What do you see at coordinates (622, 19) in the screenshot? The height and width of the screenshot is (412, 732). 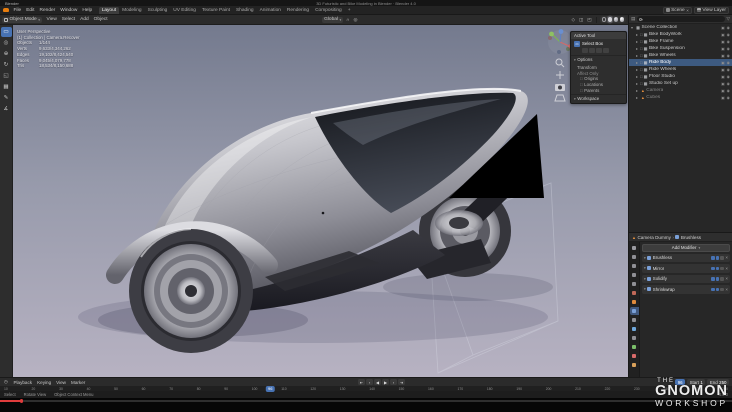 I see `rendered-shading-button` at bounding box center [622, 19].